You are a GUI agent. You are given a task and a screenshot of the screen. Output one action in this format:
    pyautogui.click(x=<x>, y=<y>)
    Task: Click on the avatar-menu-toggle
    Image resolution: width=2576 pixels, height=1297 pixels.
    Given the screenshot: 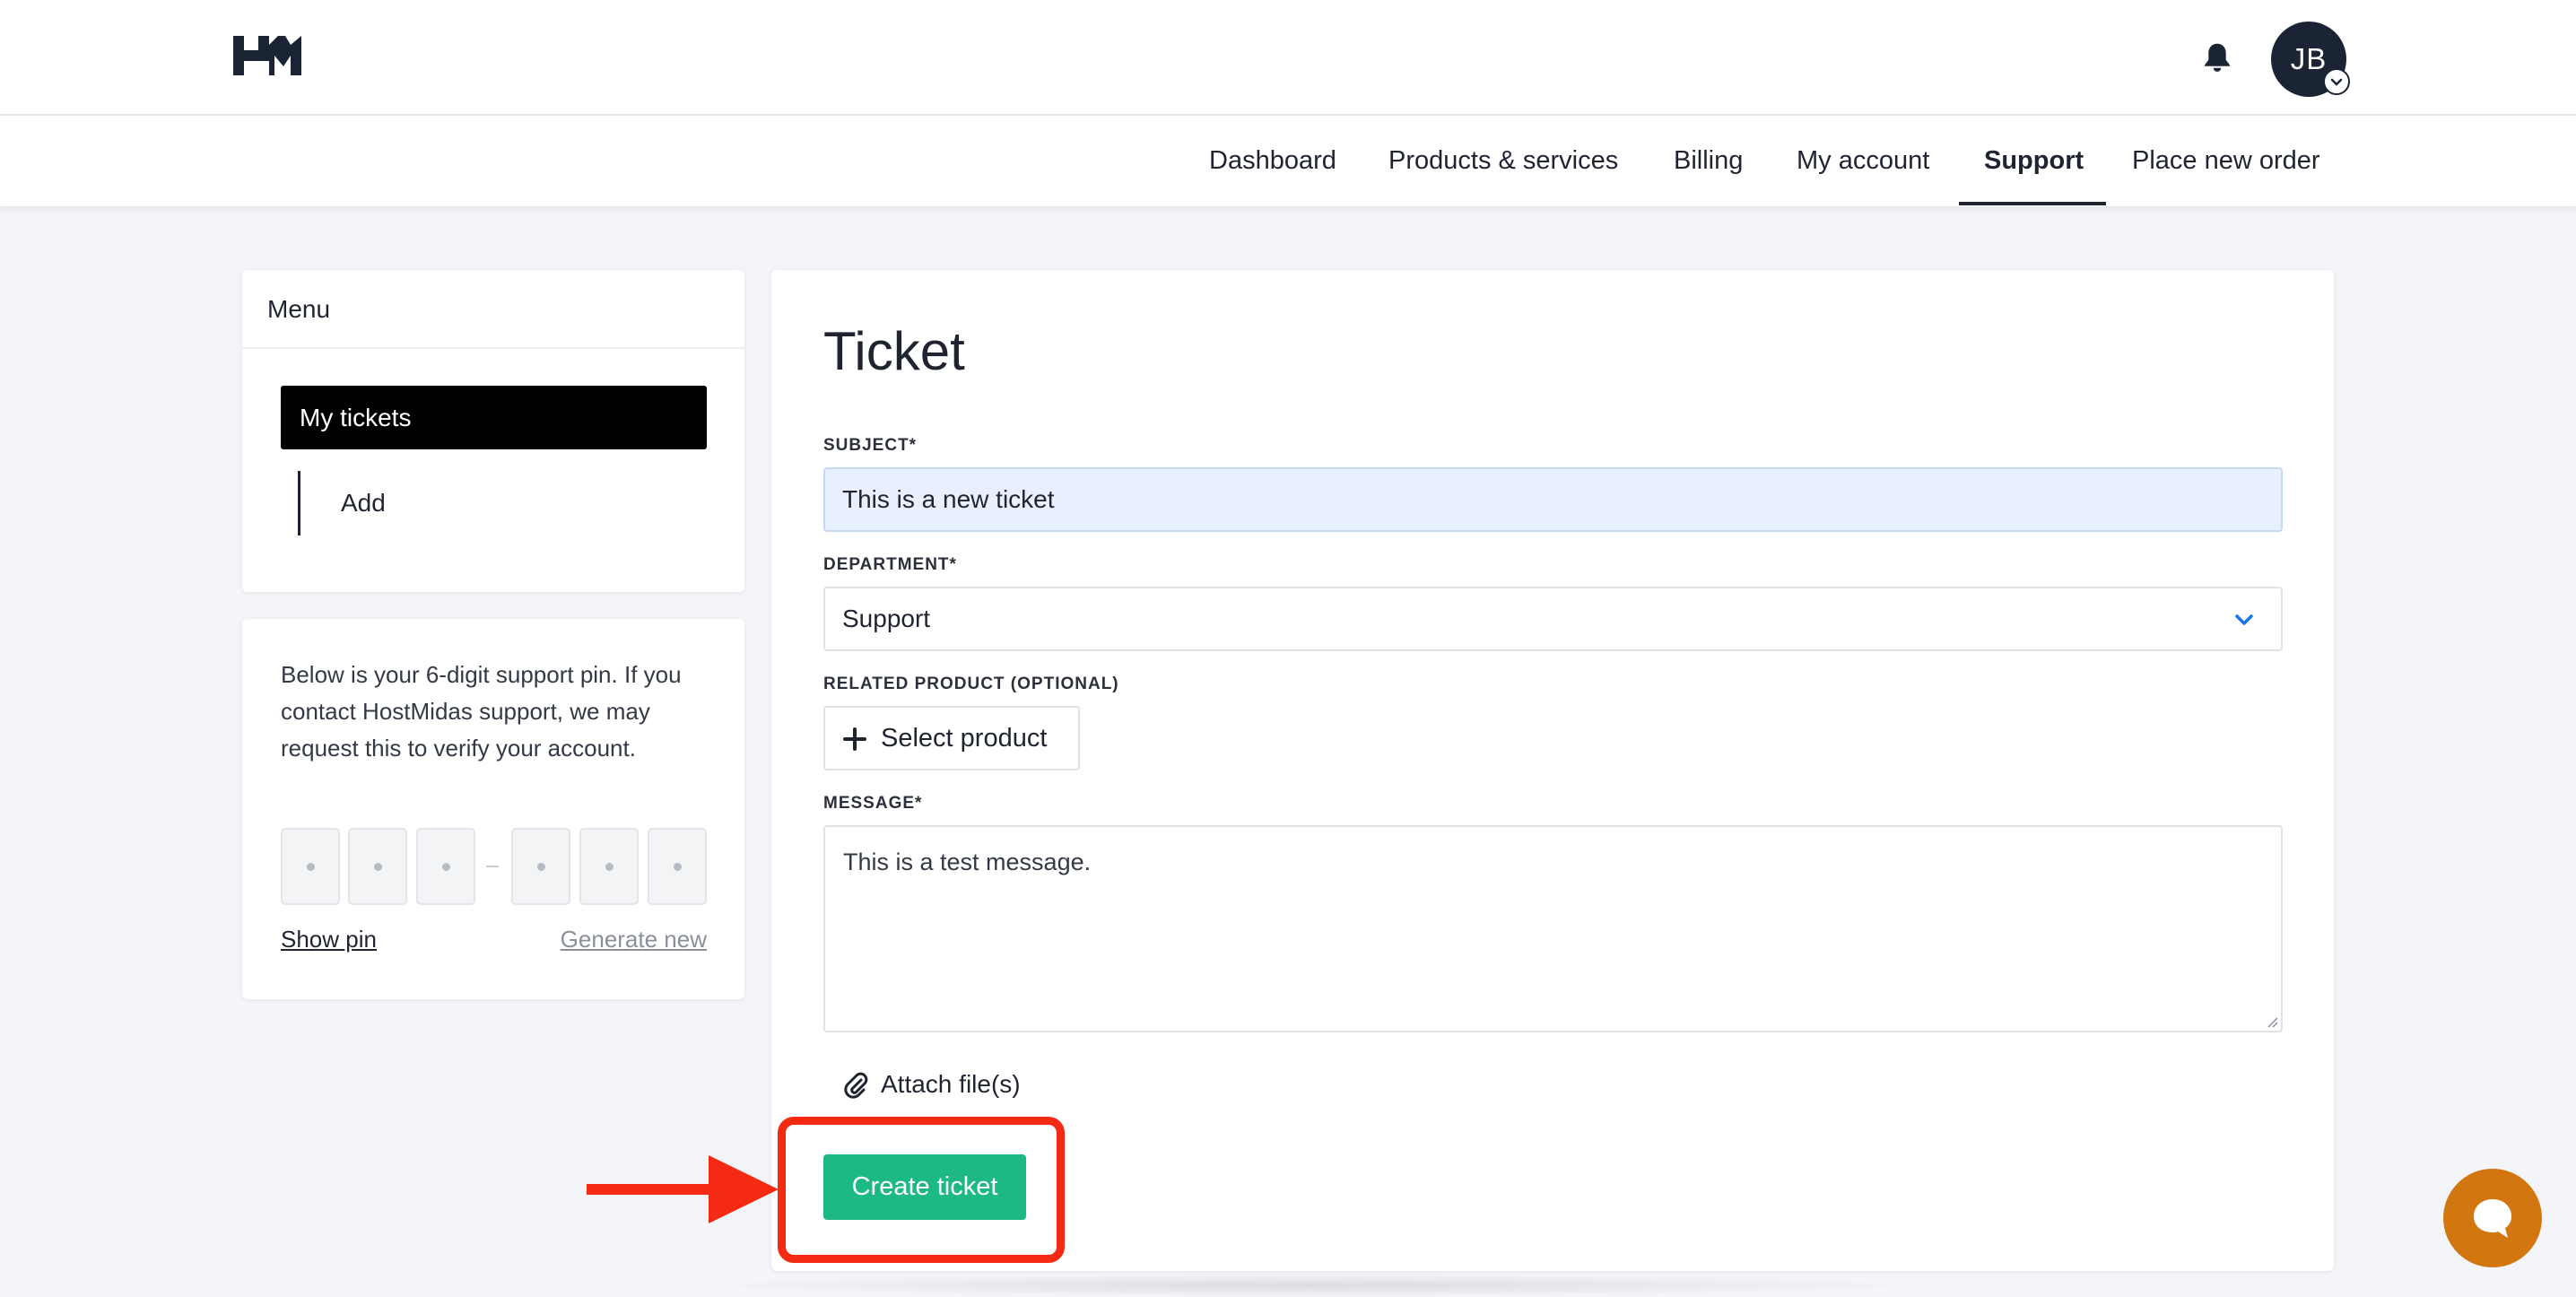 What is the action you would take?
    pyautogui.click(x=2336, y=81)
    